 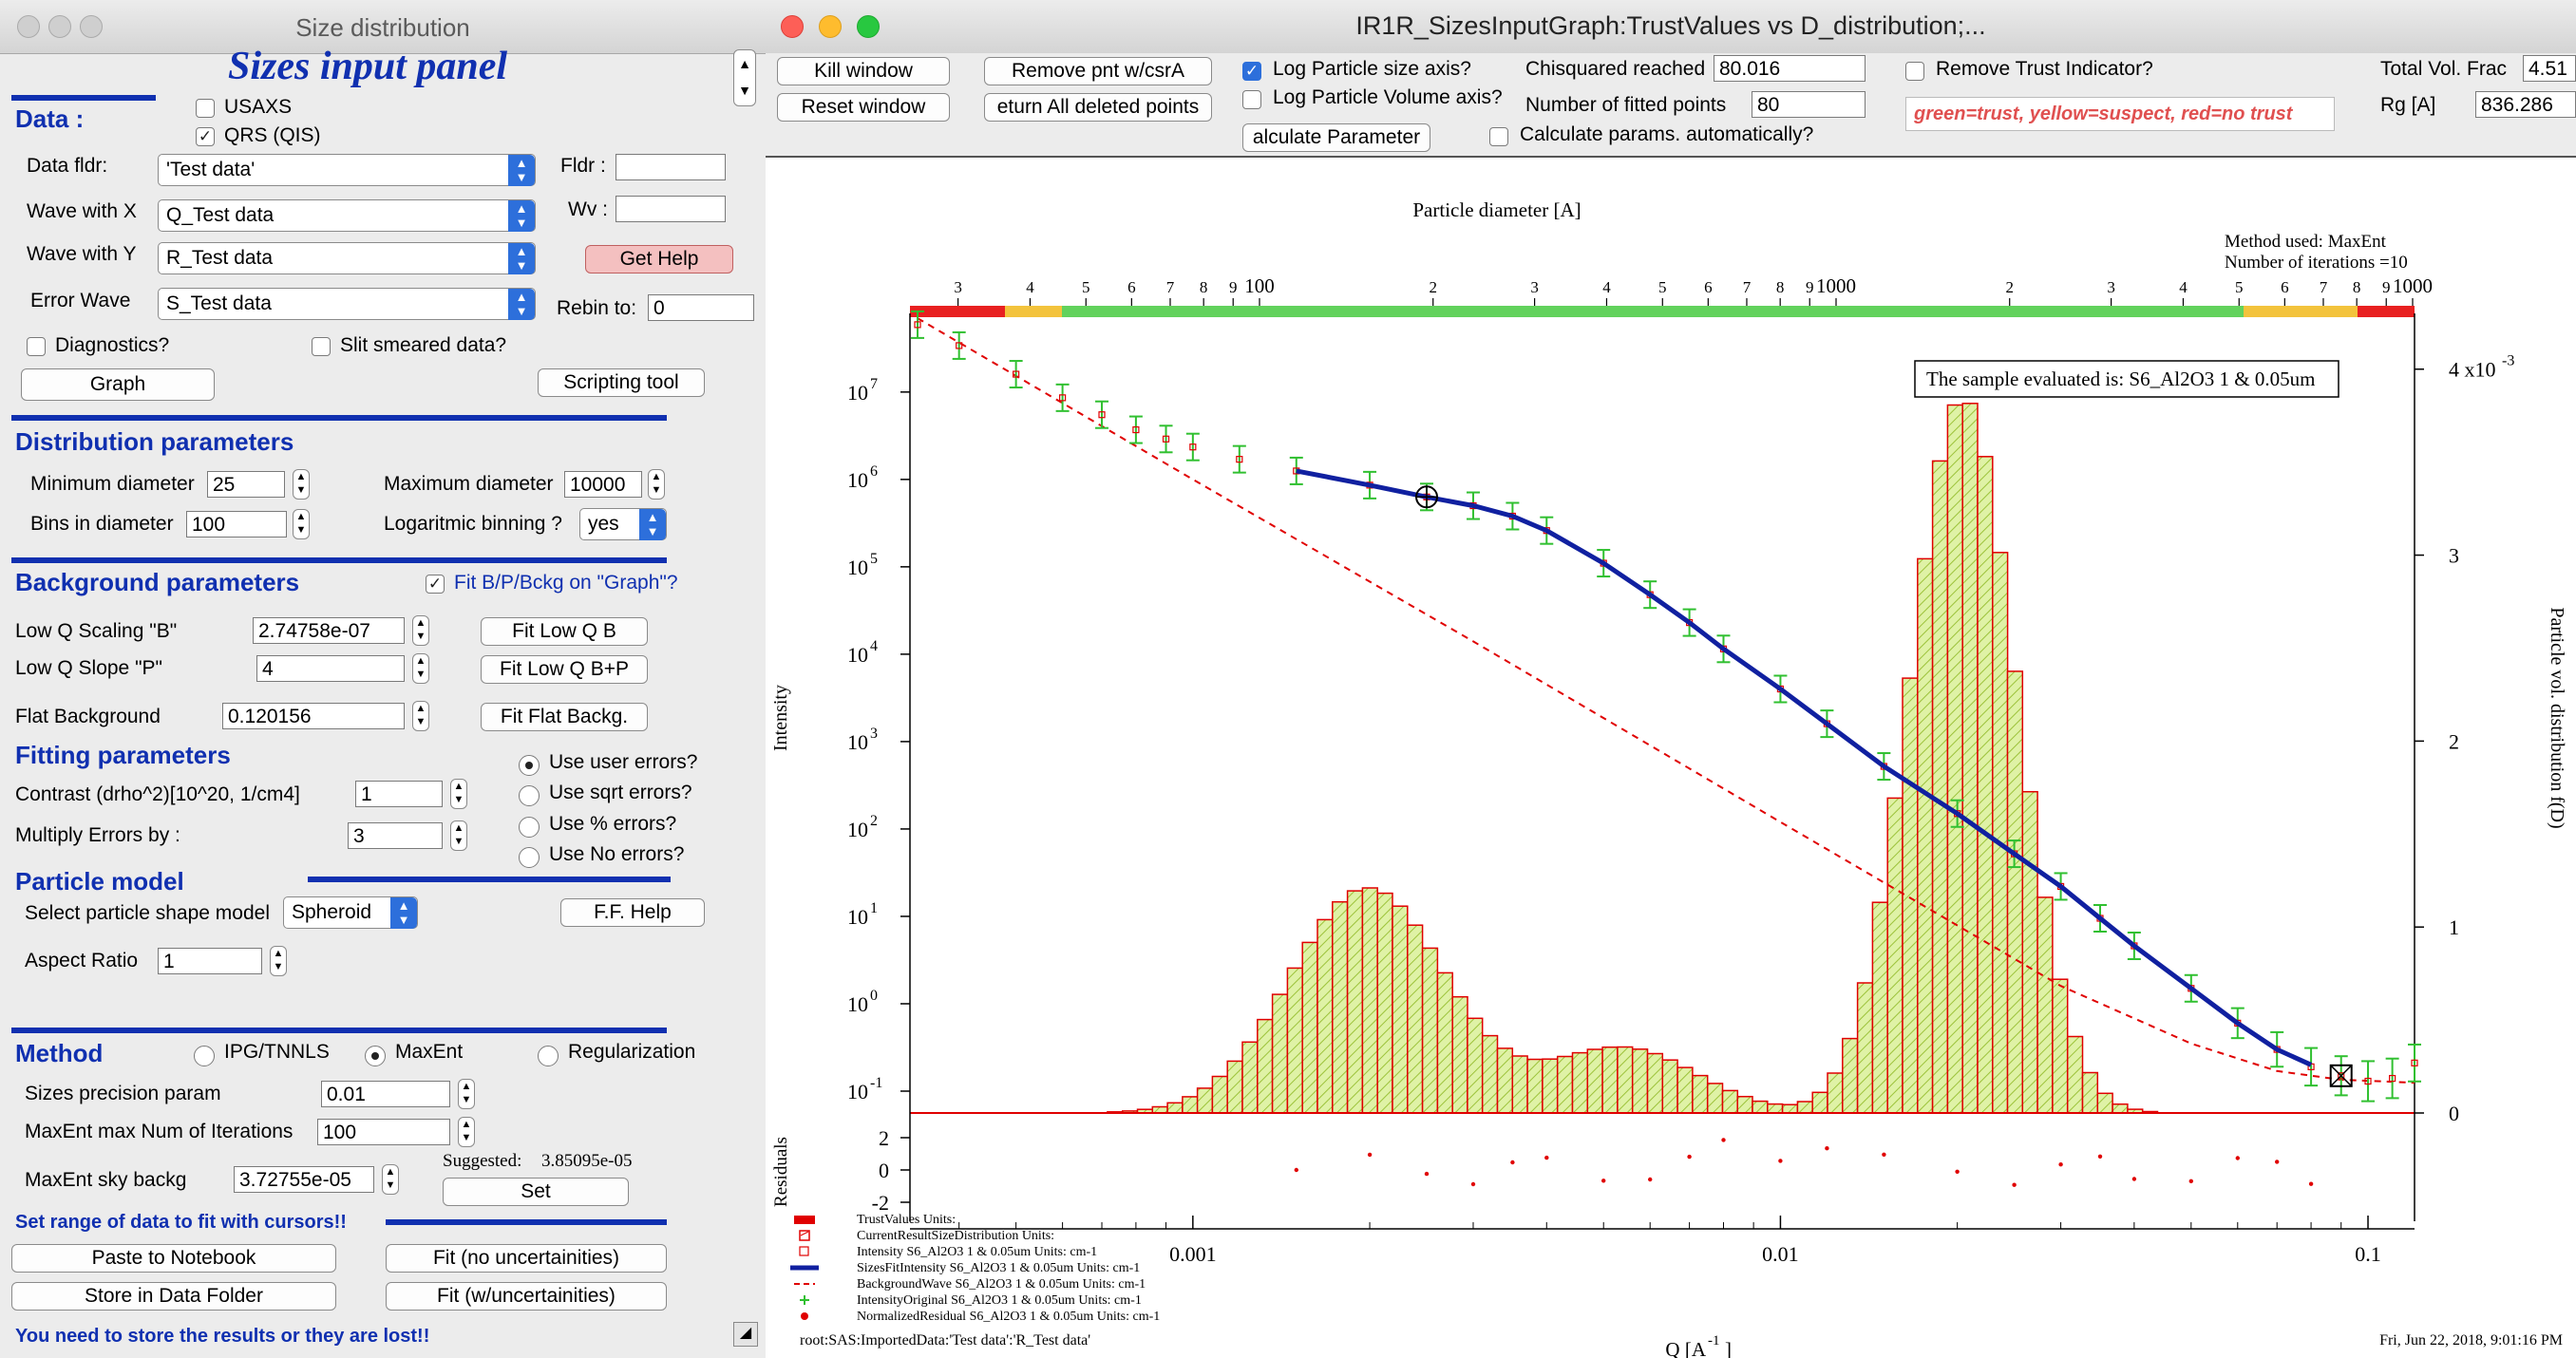 What do you see at coordinates (2413, 285) in the screenshot?
I see `top-tick-label: 1000` at bounding box center [2413, 285].